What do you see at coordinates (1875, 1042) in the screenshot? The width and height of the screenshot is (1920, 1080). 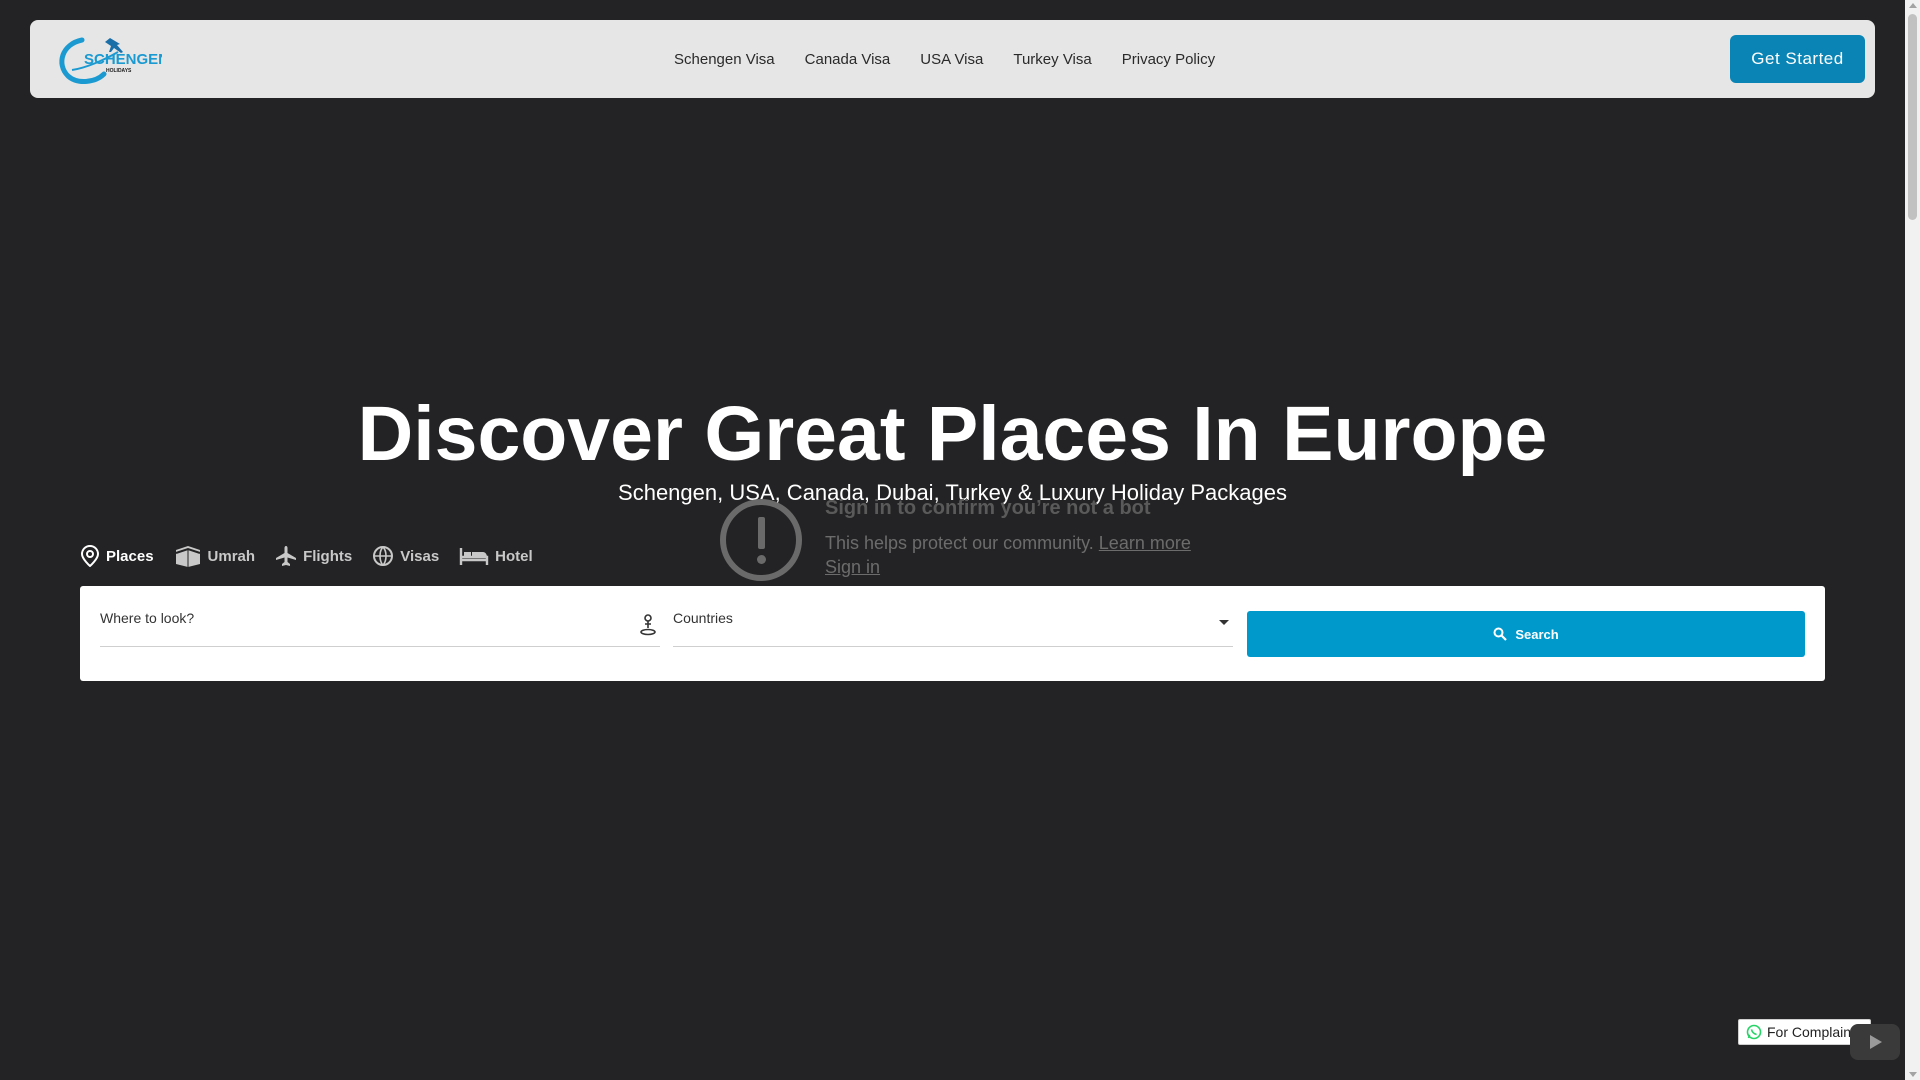 I see `play-button` at bounding box center [1875, 1042].